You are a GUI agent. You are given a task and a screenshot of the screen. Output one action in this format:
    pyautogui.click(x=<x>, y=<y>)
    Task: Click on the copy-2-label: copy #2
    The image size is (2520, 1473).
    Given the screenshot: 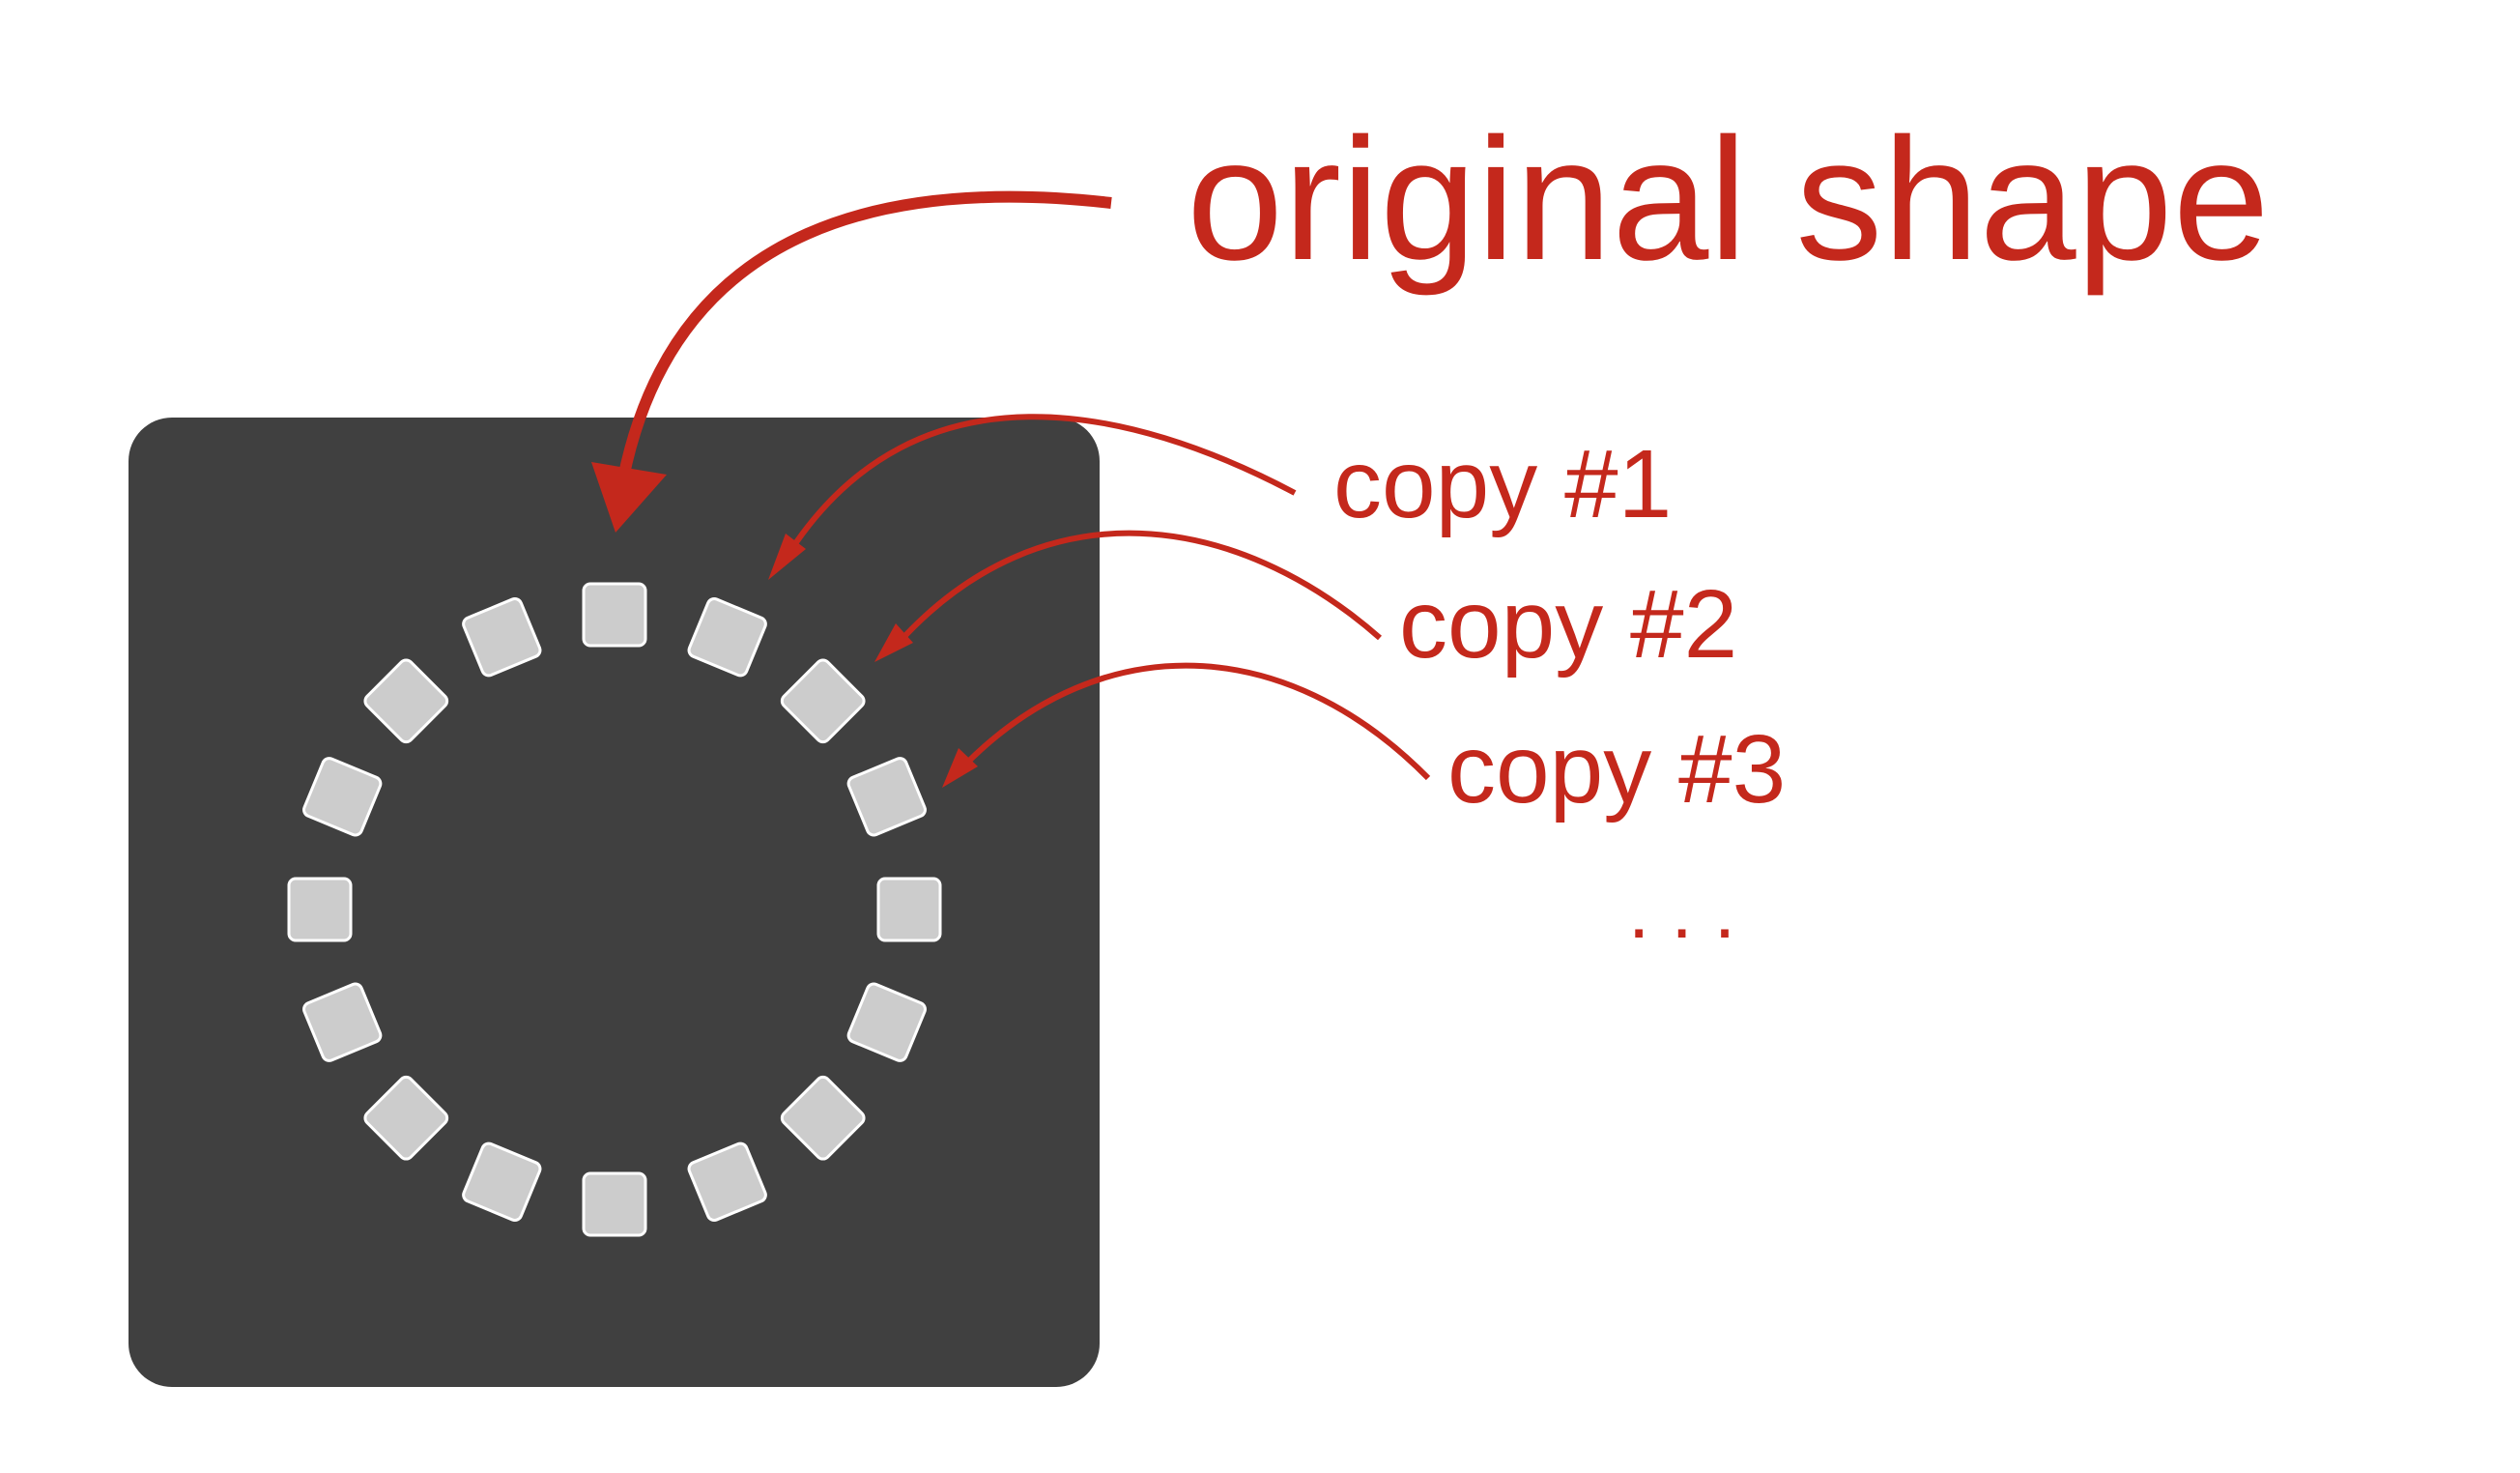 What is the action you would take?
    pyautogui.click(x=1568, y=624)
    